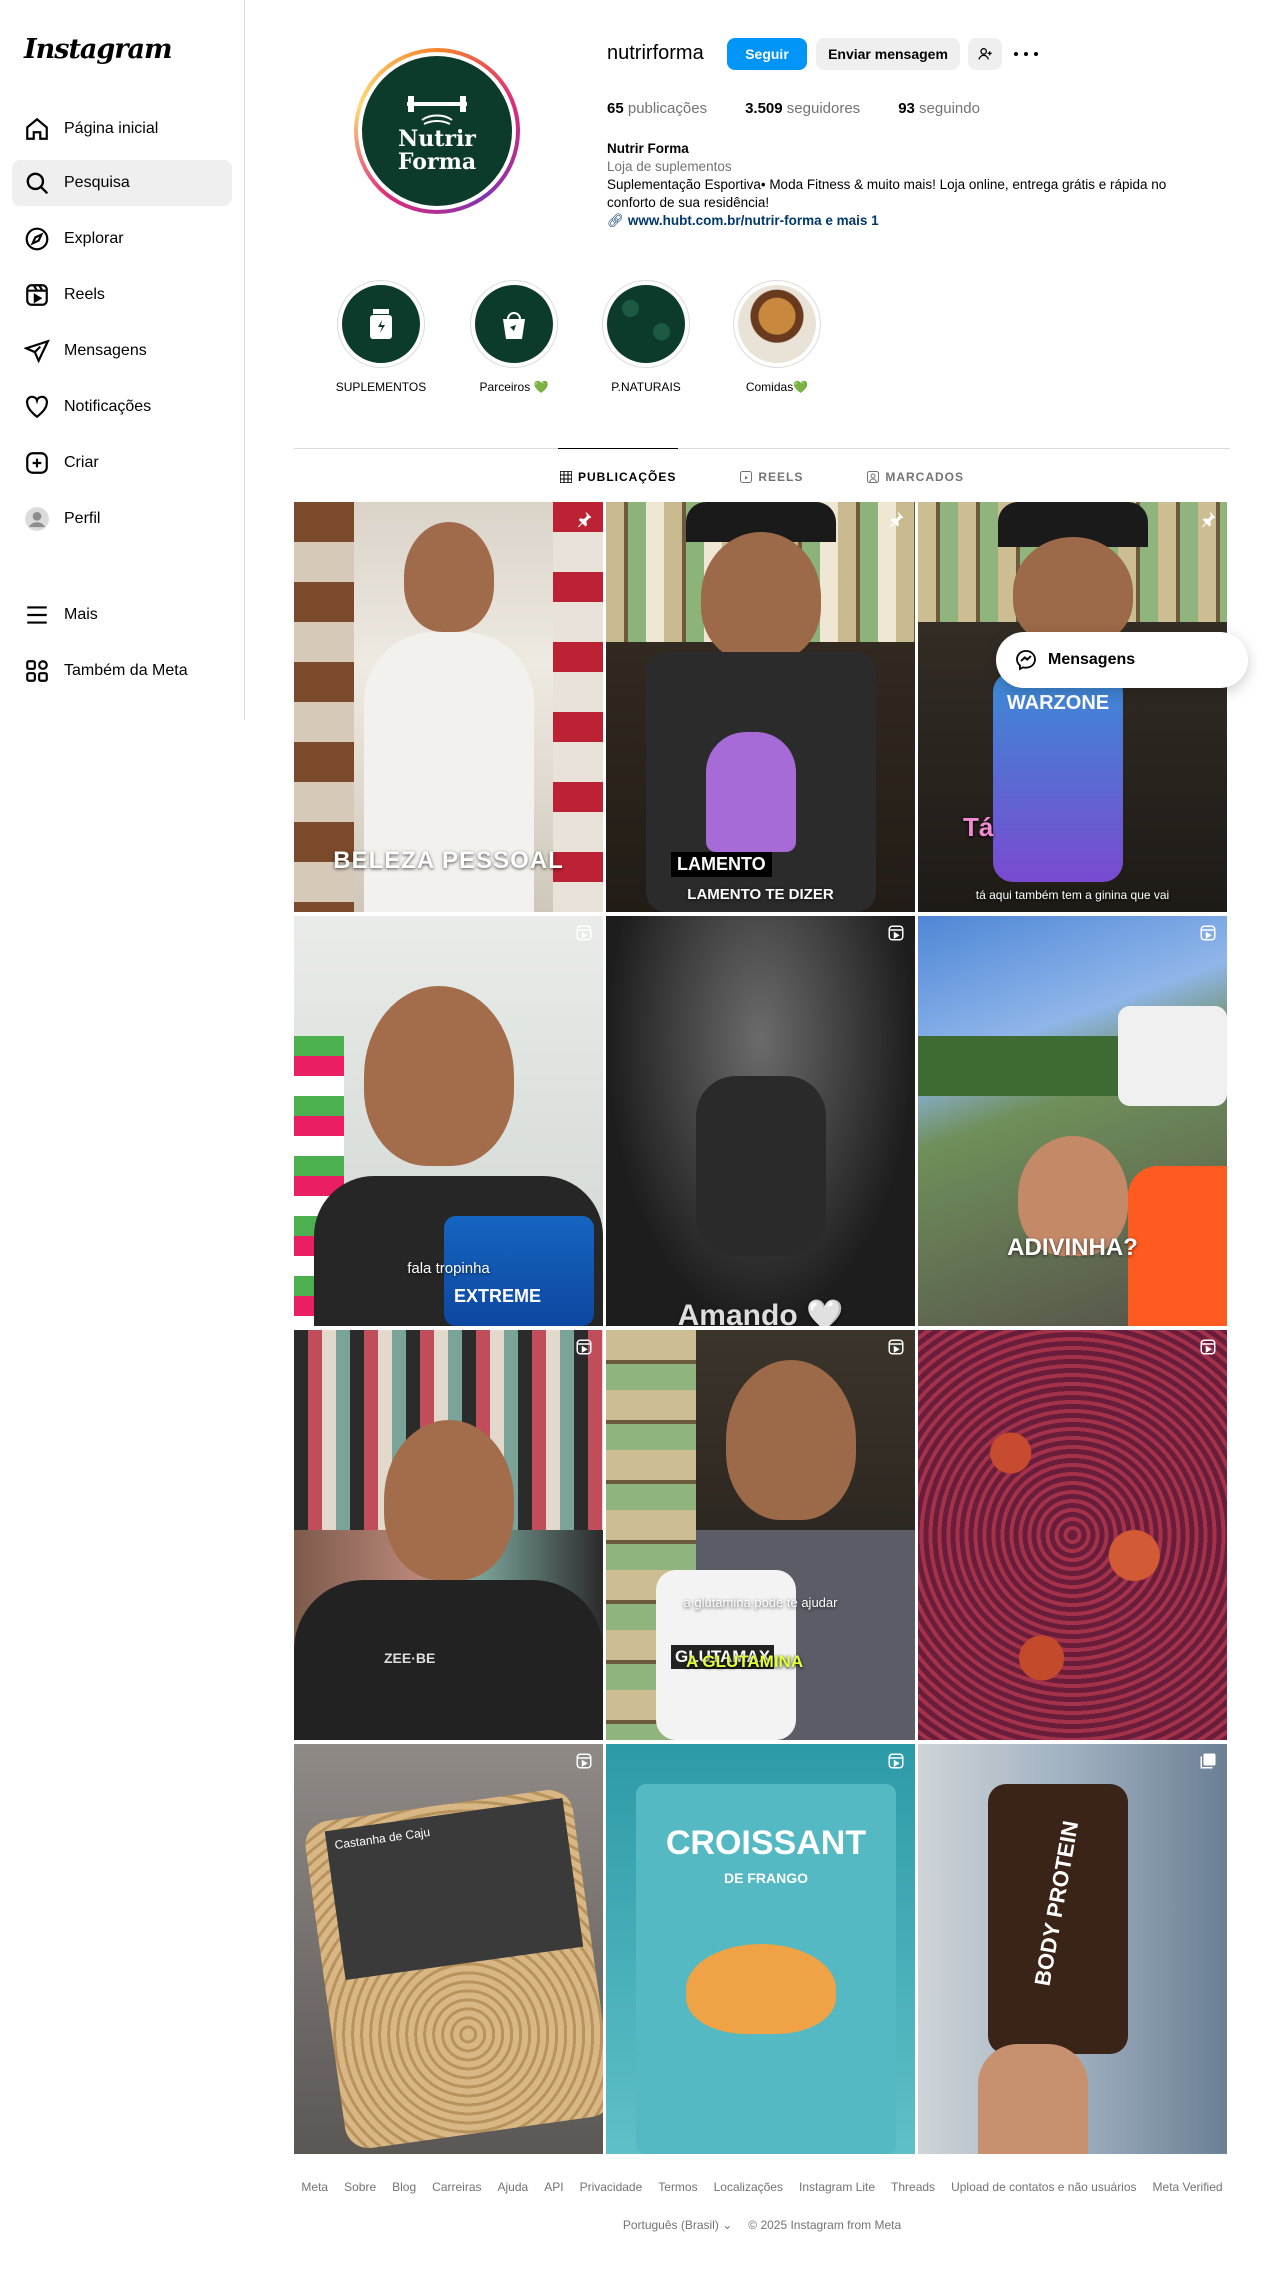 This screenshot has width=1265, height=2294. What do you see at coordinates (448, 707) in the screenshot?
I see `post-1: BELEZA PESSOAL` at bounding box center [448, 707].